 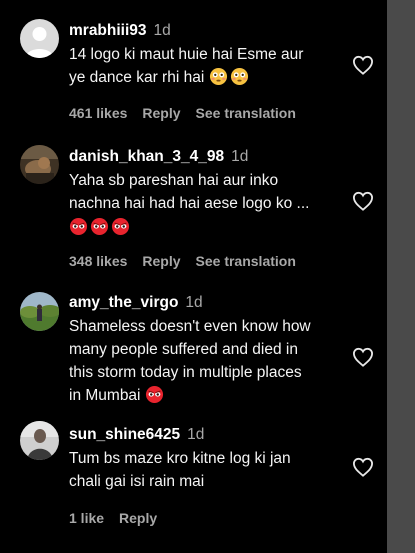 I want to click on likes-count: 348 likes, so click(x=98, y=261).